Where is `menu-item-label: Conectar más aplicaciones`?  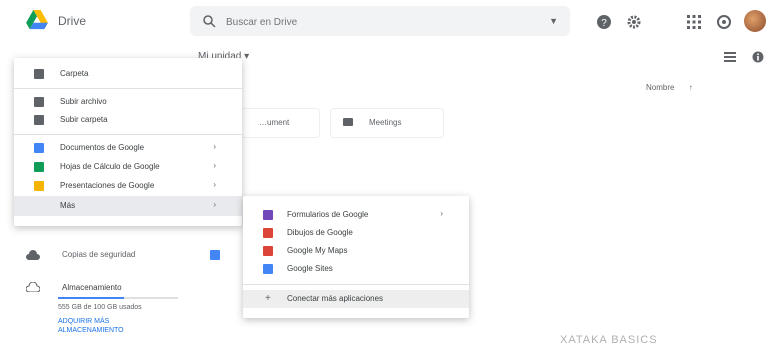
menu-item-label: Conectar más aplicaciones is located at coordinates (335, 298).